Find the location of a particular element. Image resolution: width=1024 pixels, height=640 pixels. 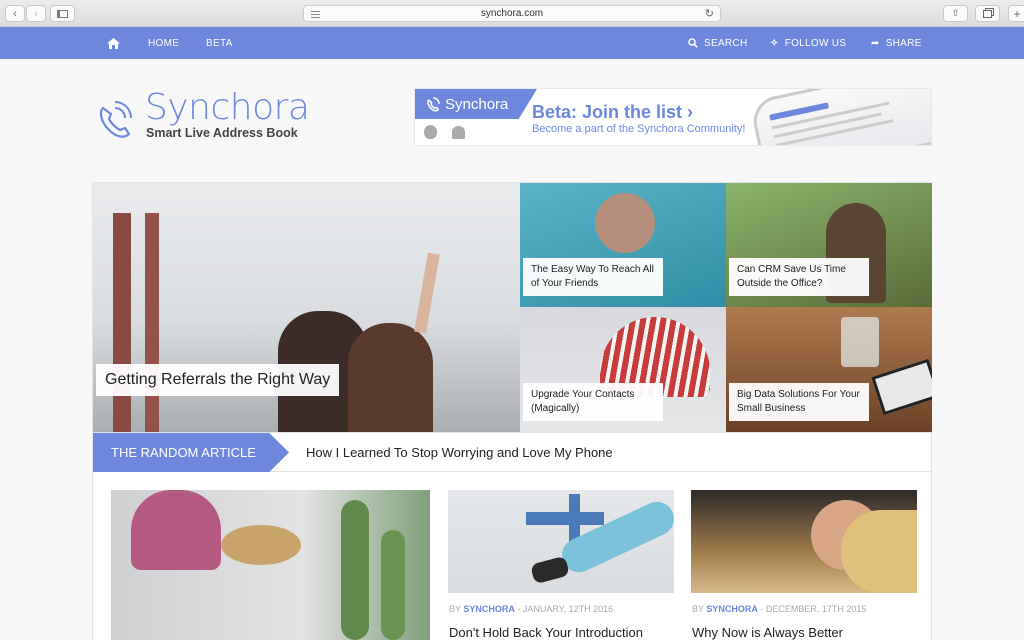

article-title-1: Don't Hold Back Your Introduction is located at coordinates (546, 632).